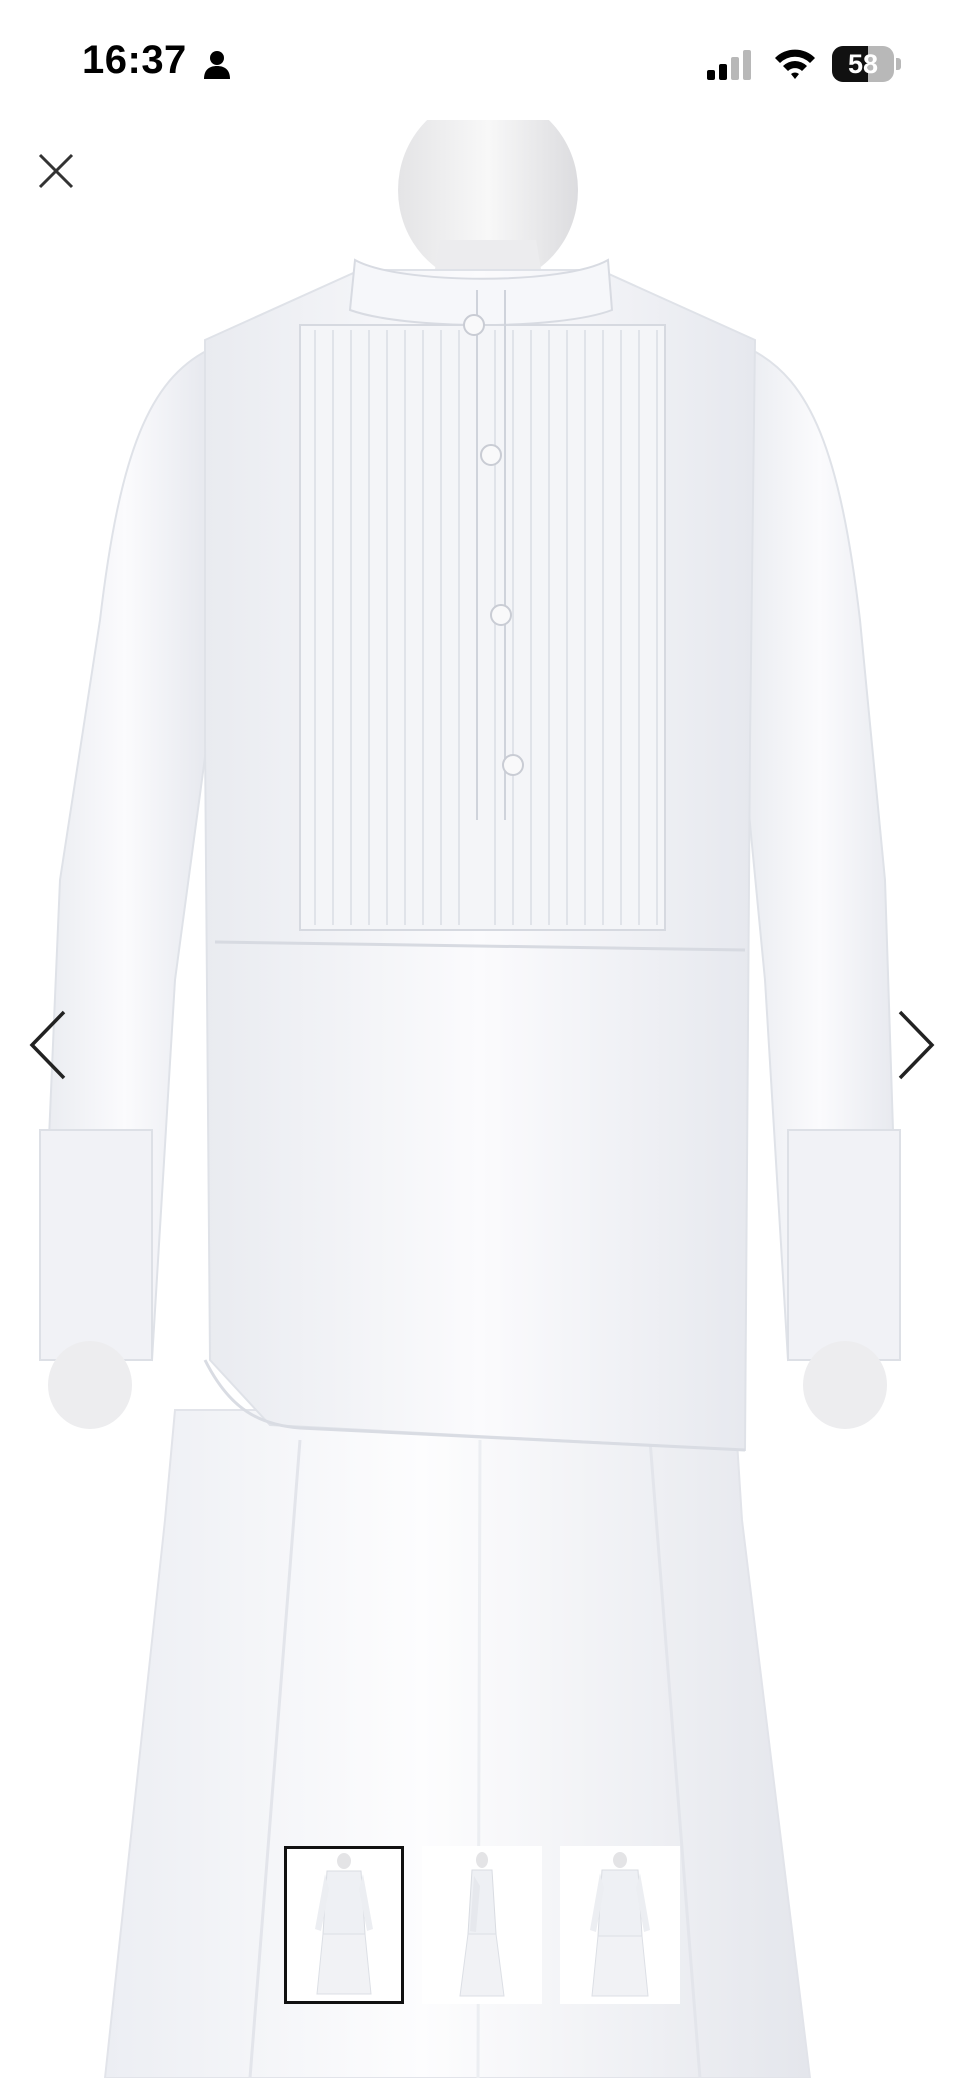 The image size is (960, 2078). I want to click on thumbnail-front, so click(344, 1925).